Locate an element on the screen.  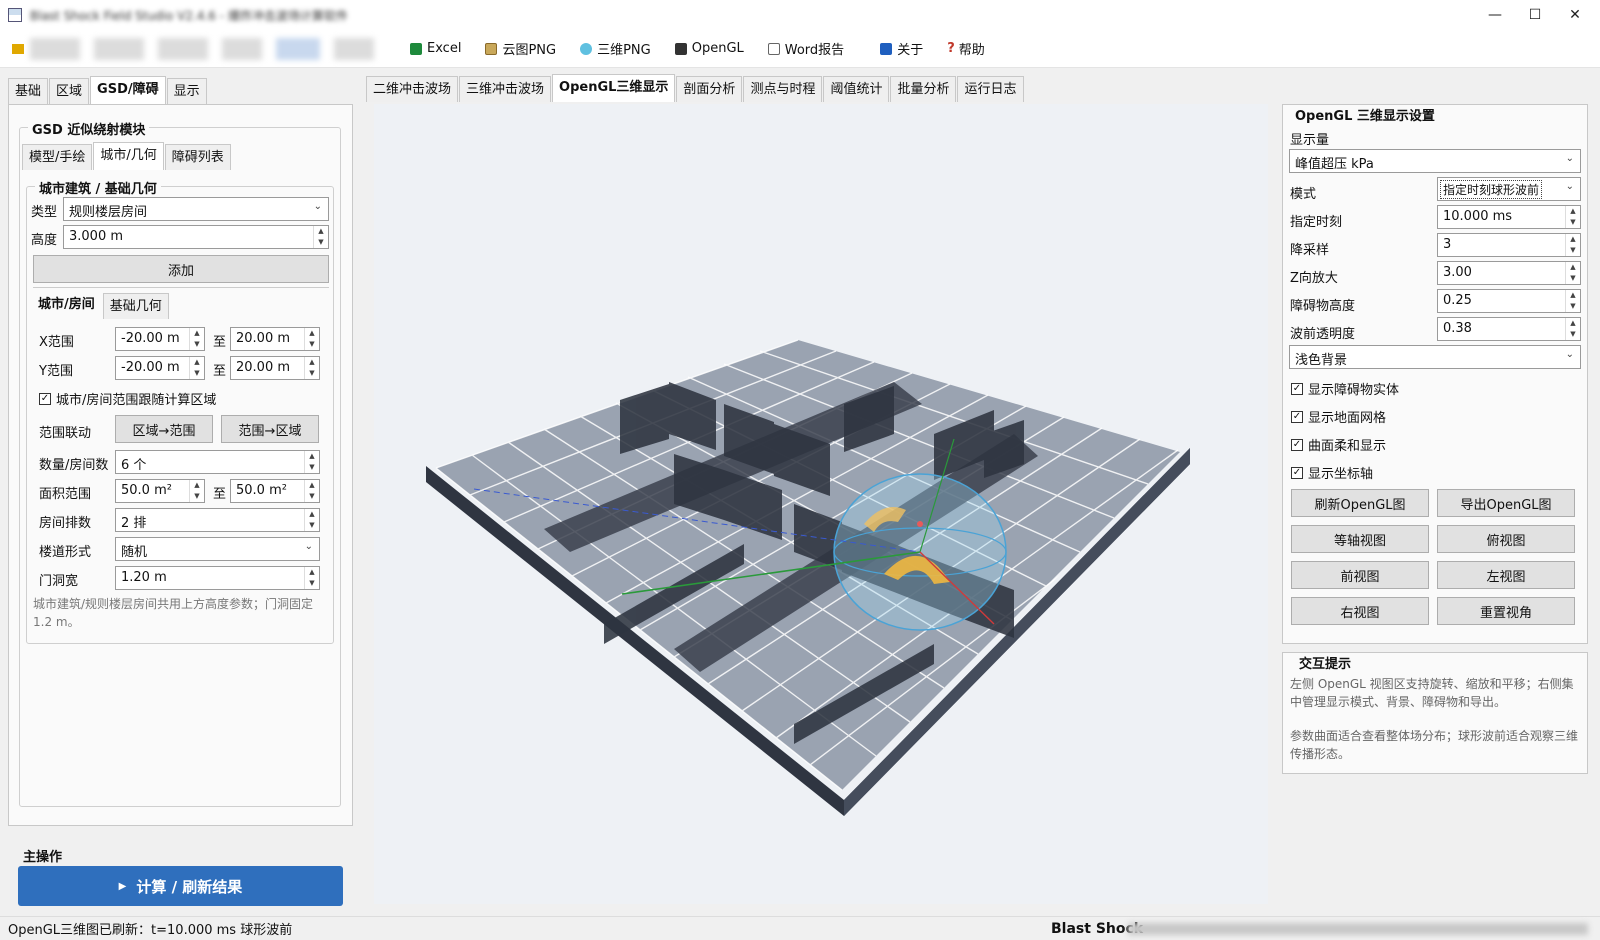
top-view-button: 俯视图 is located at coordinates (1506, 539).